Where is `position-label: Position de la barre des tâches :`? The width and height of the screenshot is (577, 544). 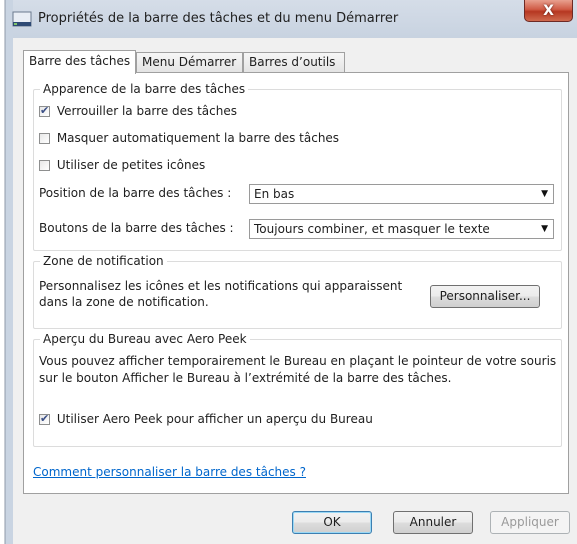
position-label: Position de la barre des tâches : is located at coordinates (135, 193).